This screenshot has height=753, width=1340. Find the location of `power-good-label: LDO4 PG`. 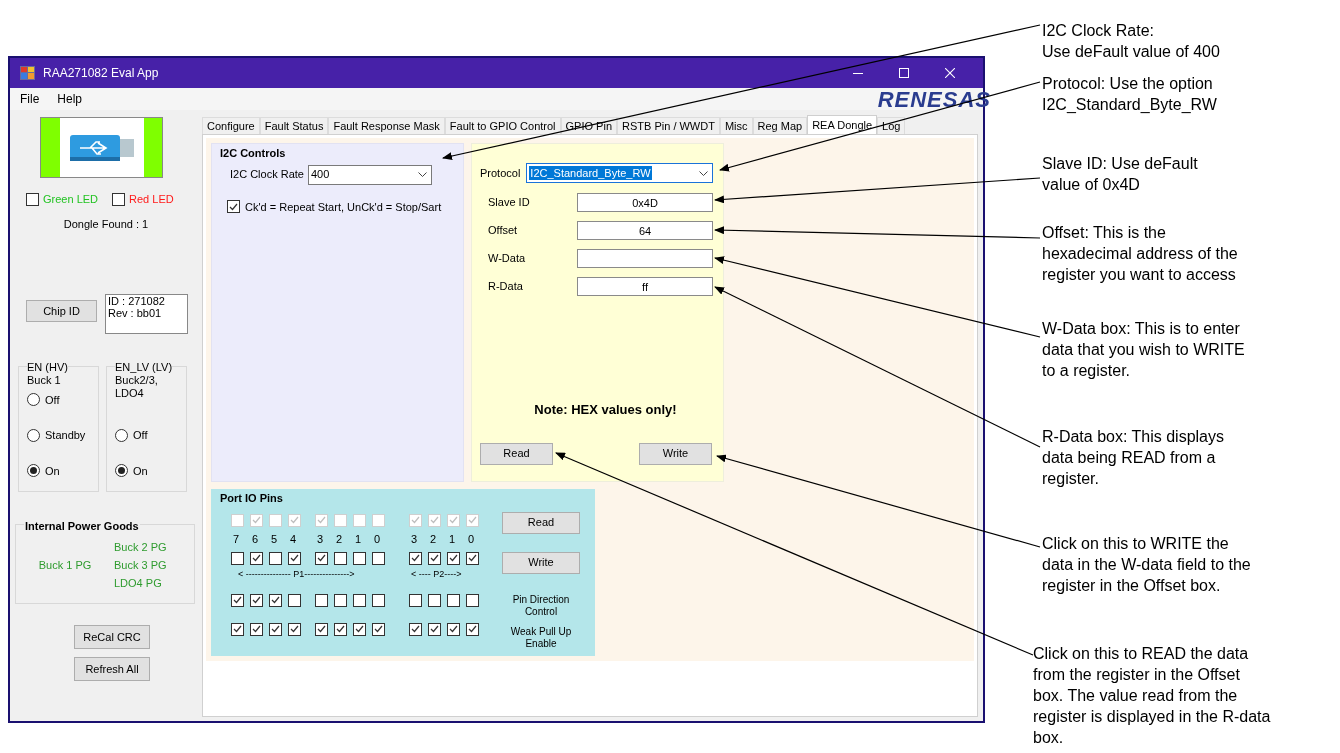

power-good-label: LDO4 PG is located at coordinates (138, 582).